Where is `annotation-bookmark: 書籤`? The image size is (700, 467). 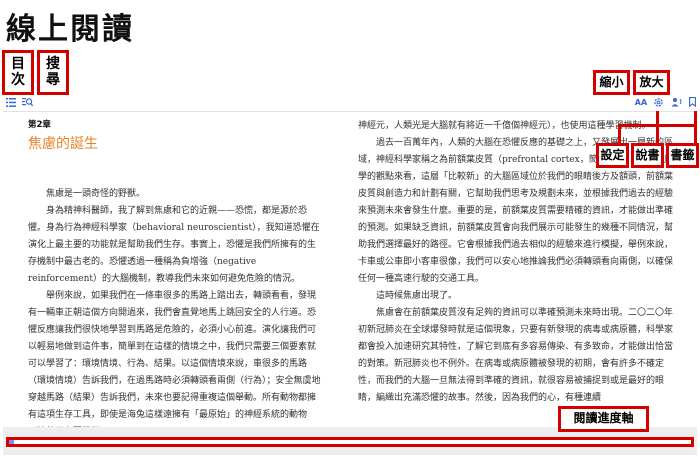
annotation-bookmark: 書籤 is located at coordinates (682, 155).